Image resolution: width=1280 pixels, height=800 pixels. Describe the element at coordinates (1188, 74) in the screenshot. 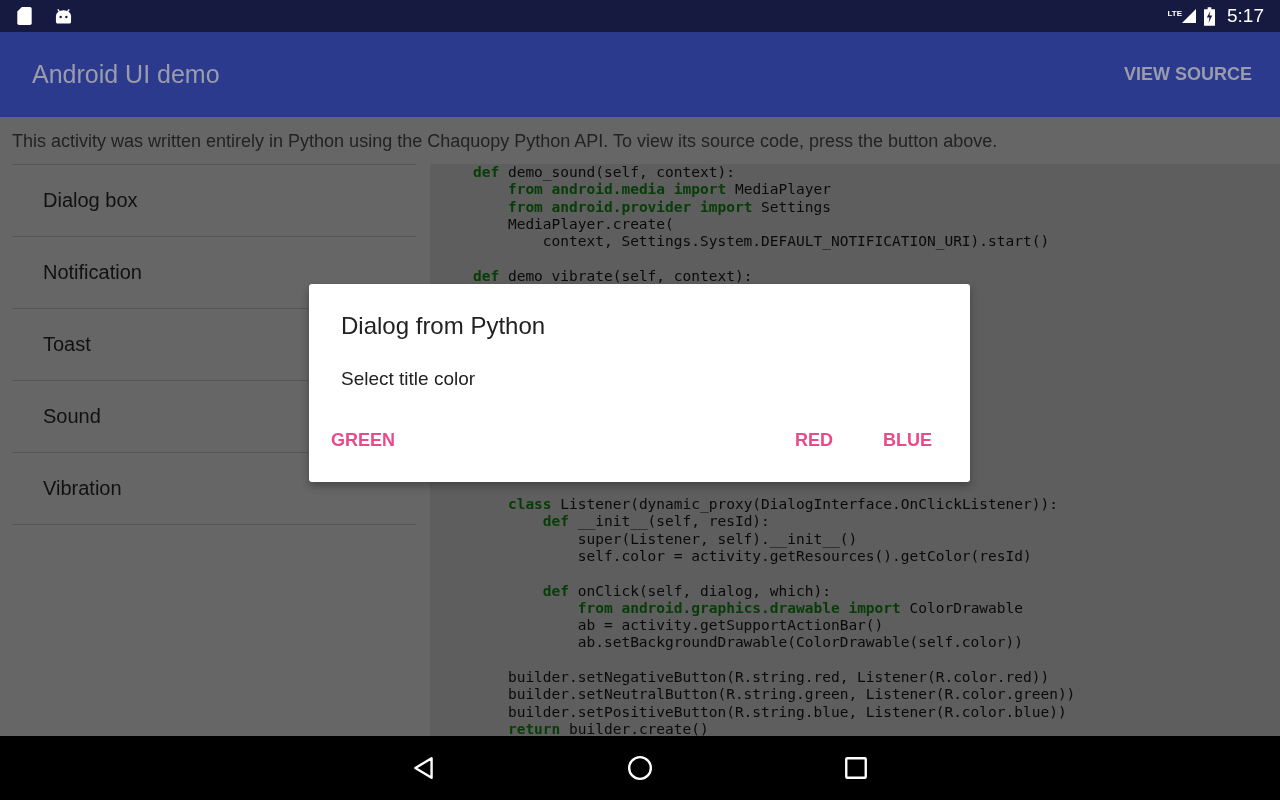

I see `view-source-button: VIEW SOURCE` at that location.